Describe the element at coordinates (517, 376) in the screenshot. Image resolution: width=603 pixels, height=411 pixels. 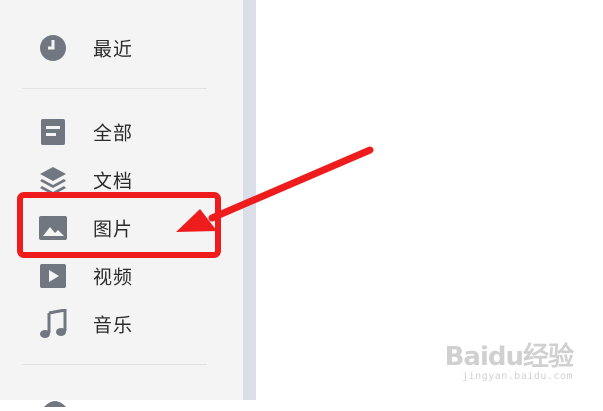
I see `watermark-url: jingyan.baidu.com` at that location.